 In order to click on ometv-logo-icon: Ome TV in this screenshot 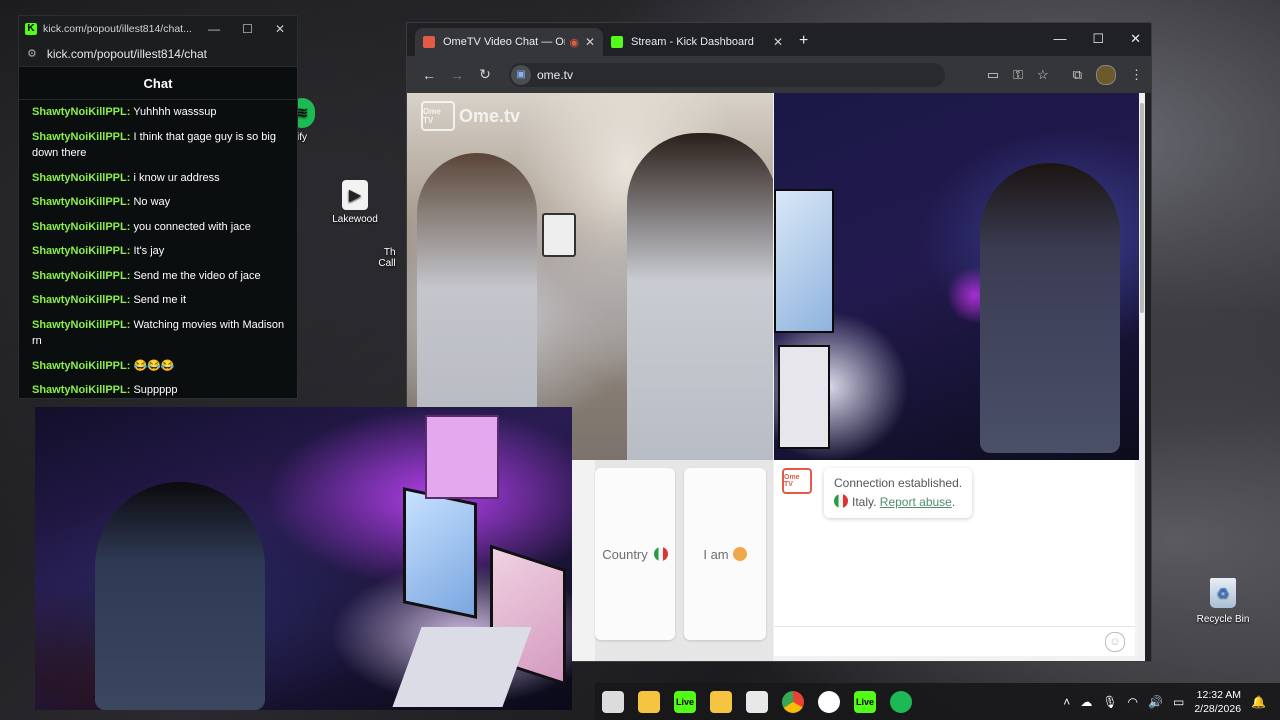, I will do `click(438, 116)`.